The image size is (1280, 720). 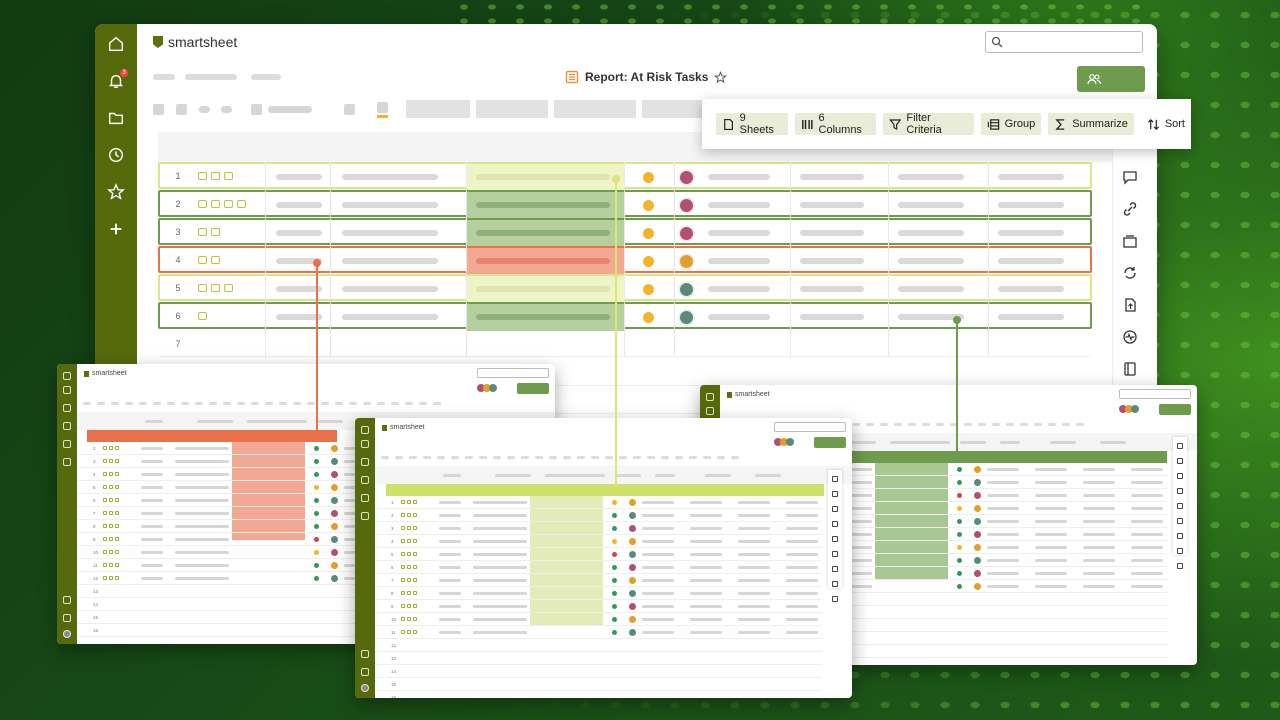 What do you see at coordinates (195, 42) in the screenshot?
I see `brand-logo: smartsheet` at bounding box center [195, 42].